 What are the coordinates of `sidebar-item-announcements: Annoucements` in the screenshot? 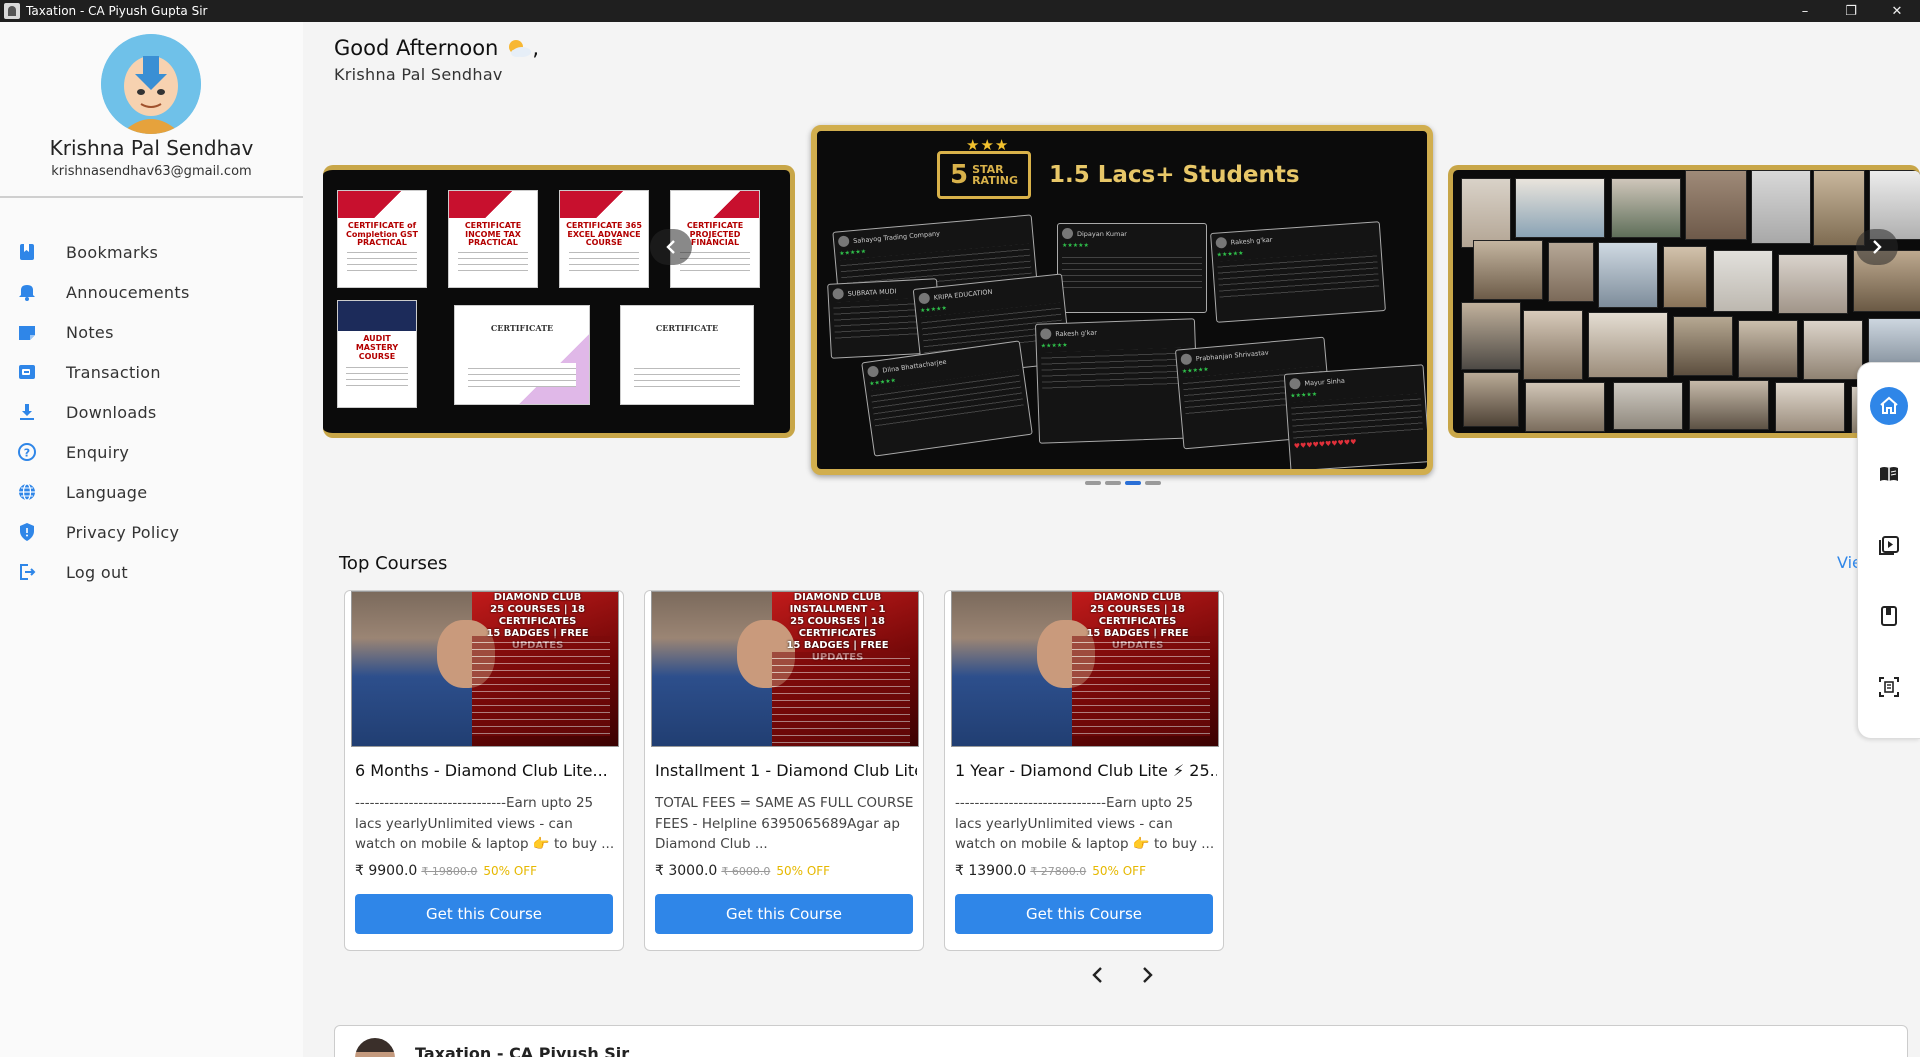 It's located at (156, 292).